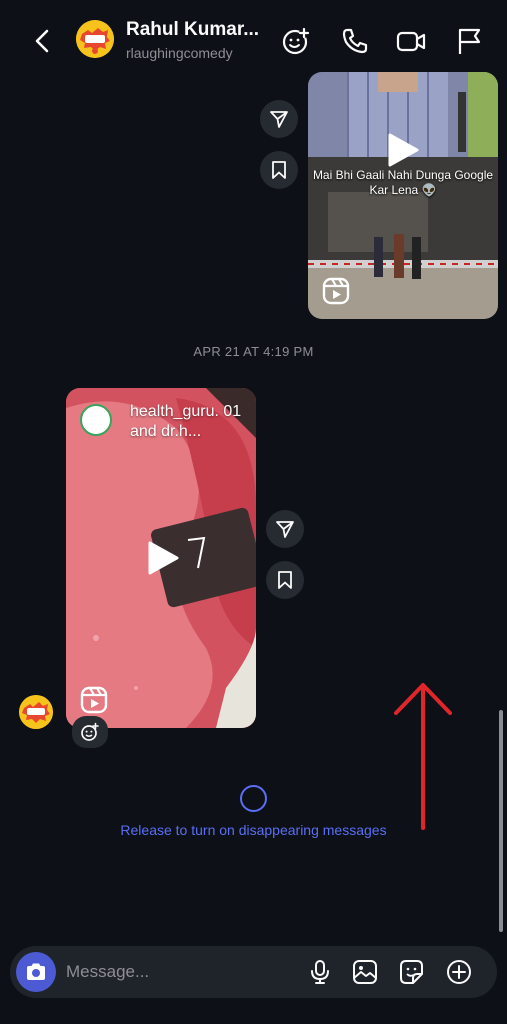 This screenshot has width=507, height=1024. I want to click on chat-header: Rahul Kumar... rlaughingcomedy, so click(253, 39).